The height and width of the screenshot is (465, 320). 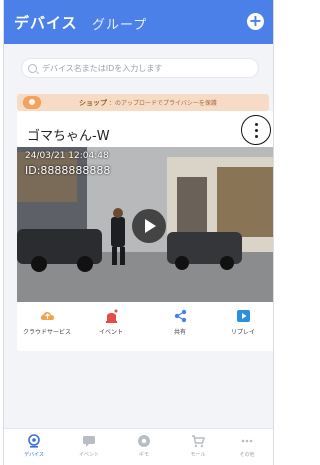 I want to click on search-placeholder: デバイス名またはIDを入力します, so click(x=102, y=68).